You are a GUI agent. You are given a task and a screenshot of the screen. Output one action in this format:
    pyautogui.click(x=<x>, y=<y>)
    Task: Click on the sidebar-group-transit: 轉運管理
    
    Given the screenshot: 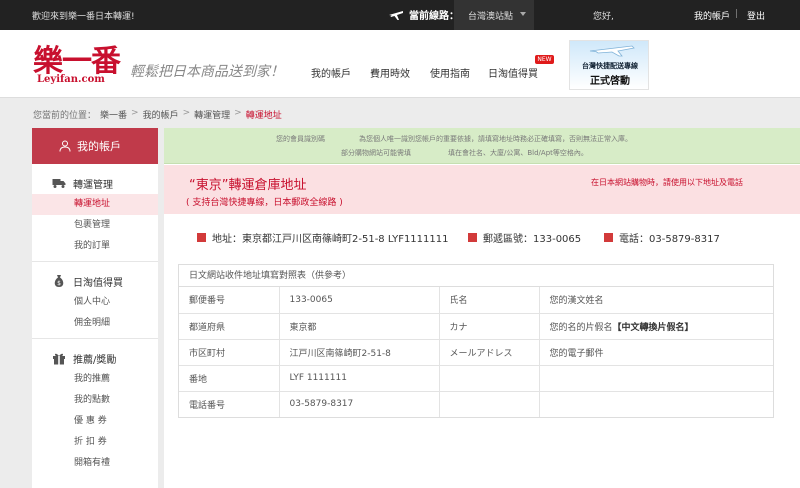 What is the action you would take?
    pyautogui.click(x=95, y=183)
    